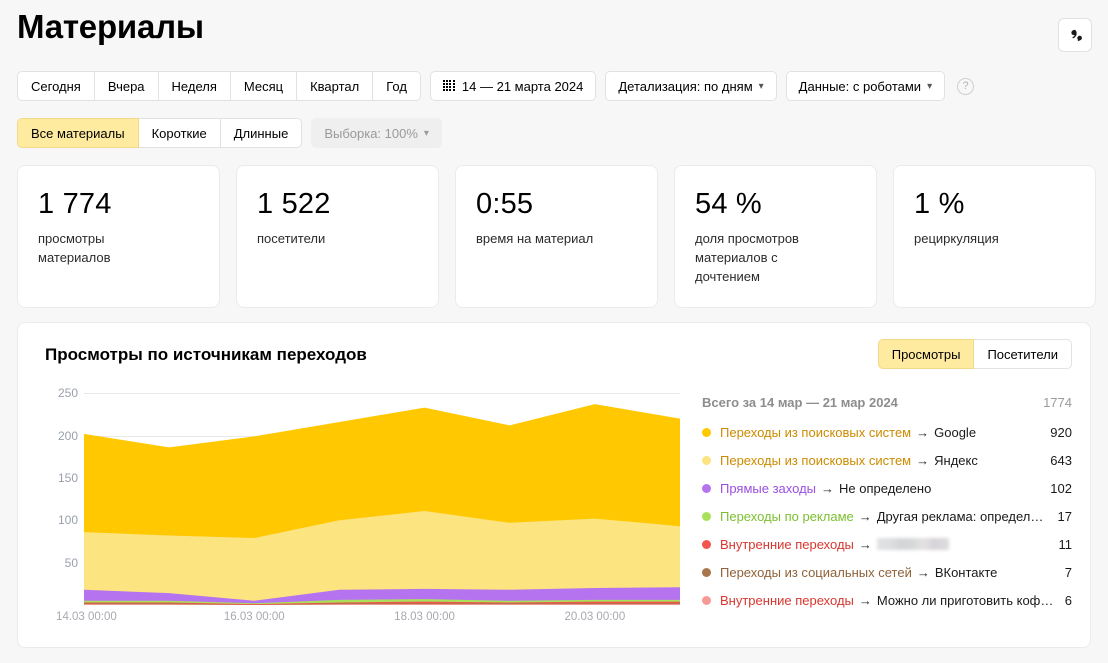  Describe the element at coordinates (67, 477) in the screenshot. I see `y-axis-tick: 150` at that location.